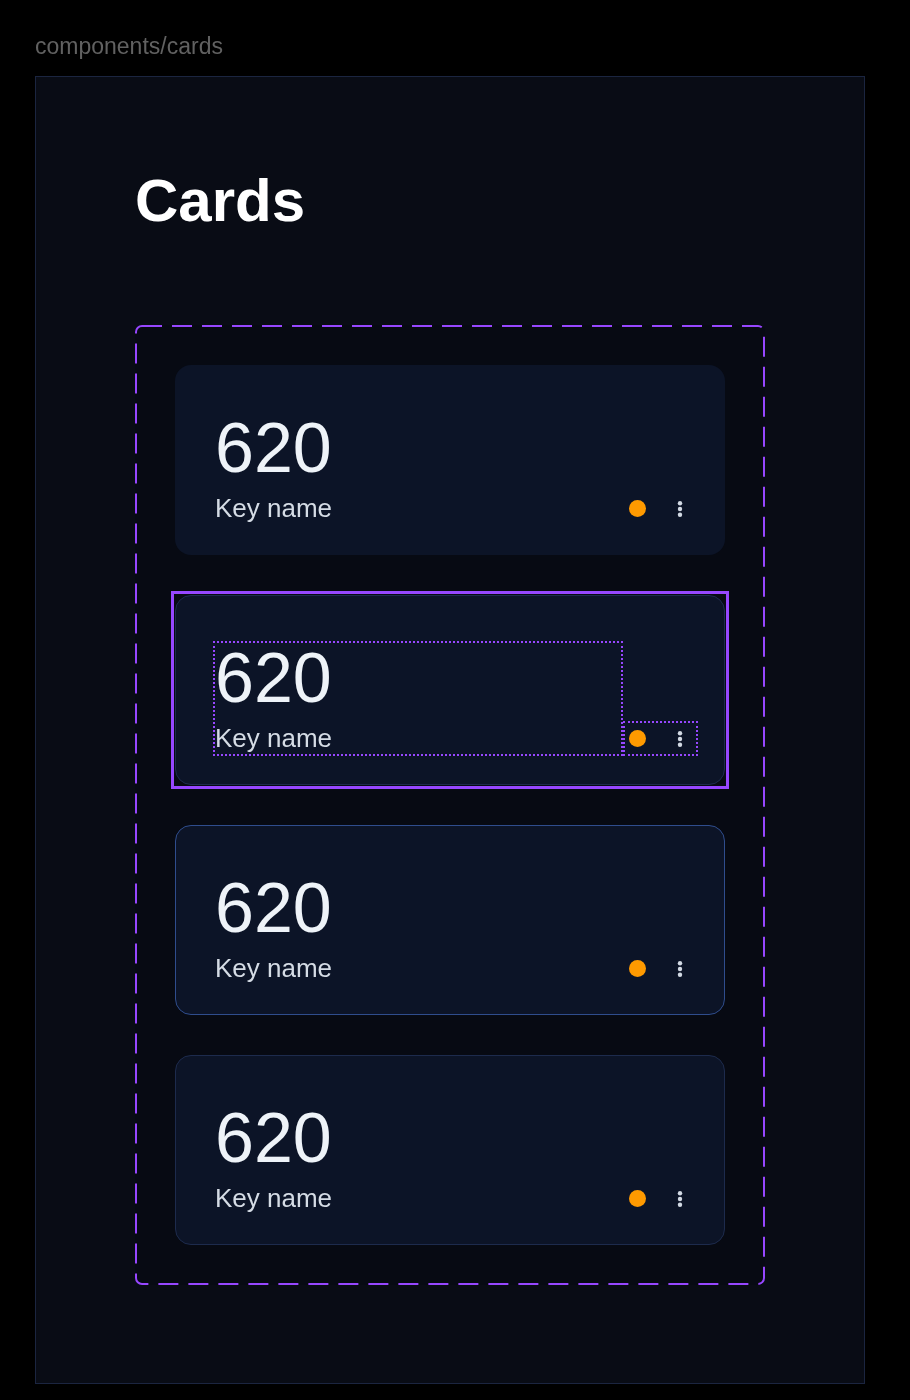 Image resolution: width=910 pixels, height=1400 pixels. What do you see at coordinates (129, 46) in the screenshot?
I see `frame-label: components/cards` at bounding box center [129, 46].